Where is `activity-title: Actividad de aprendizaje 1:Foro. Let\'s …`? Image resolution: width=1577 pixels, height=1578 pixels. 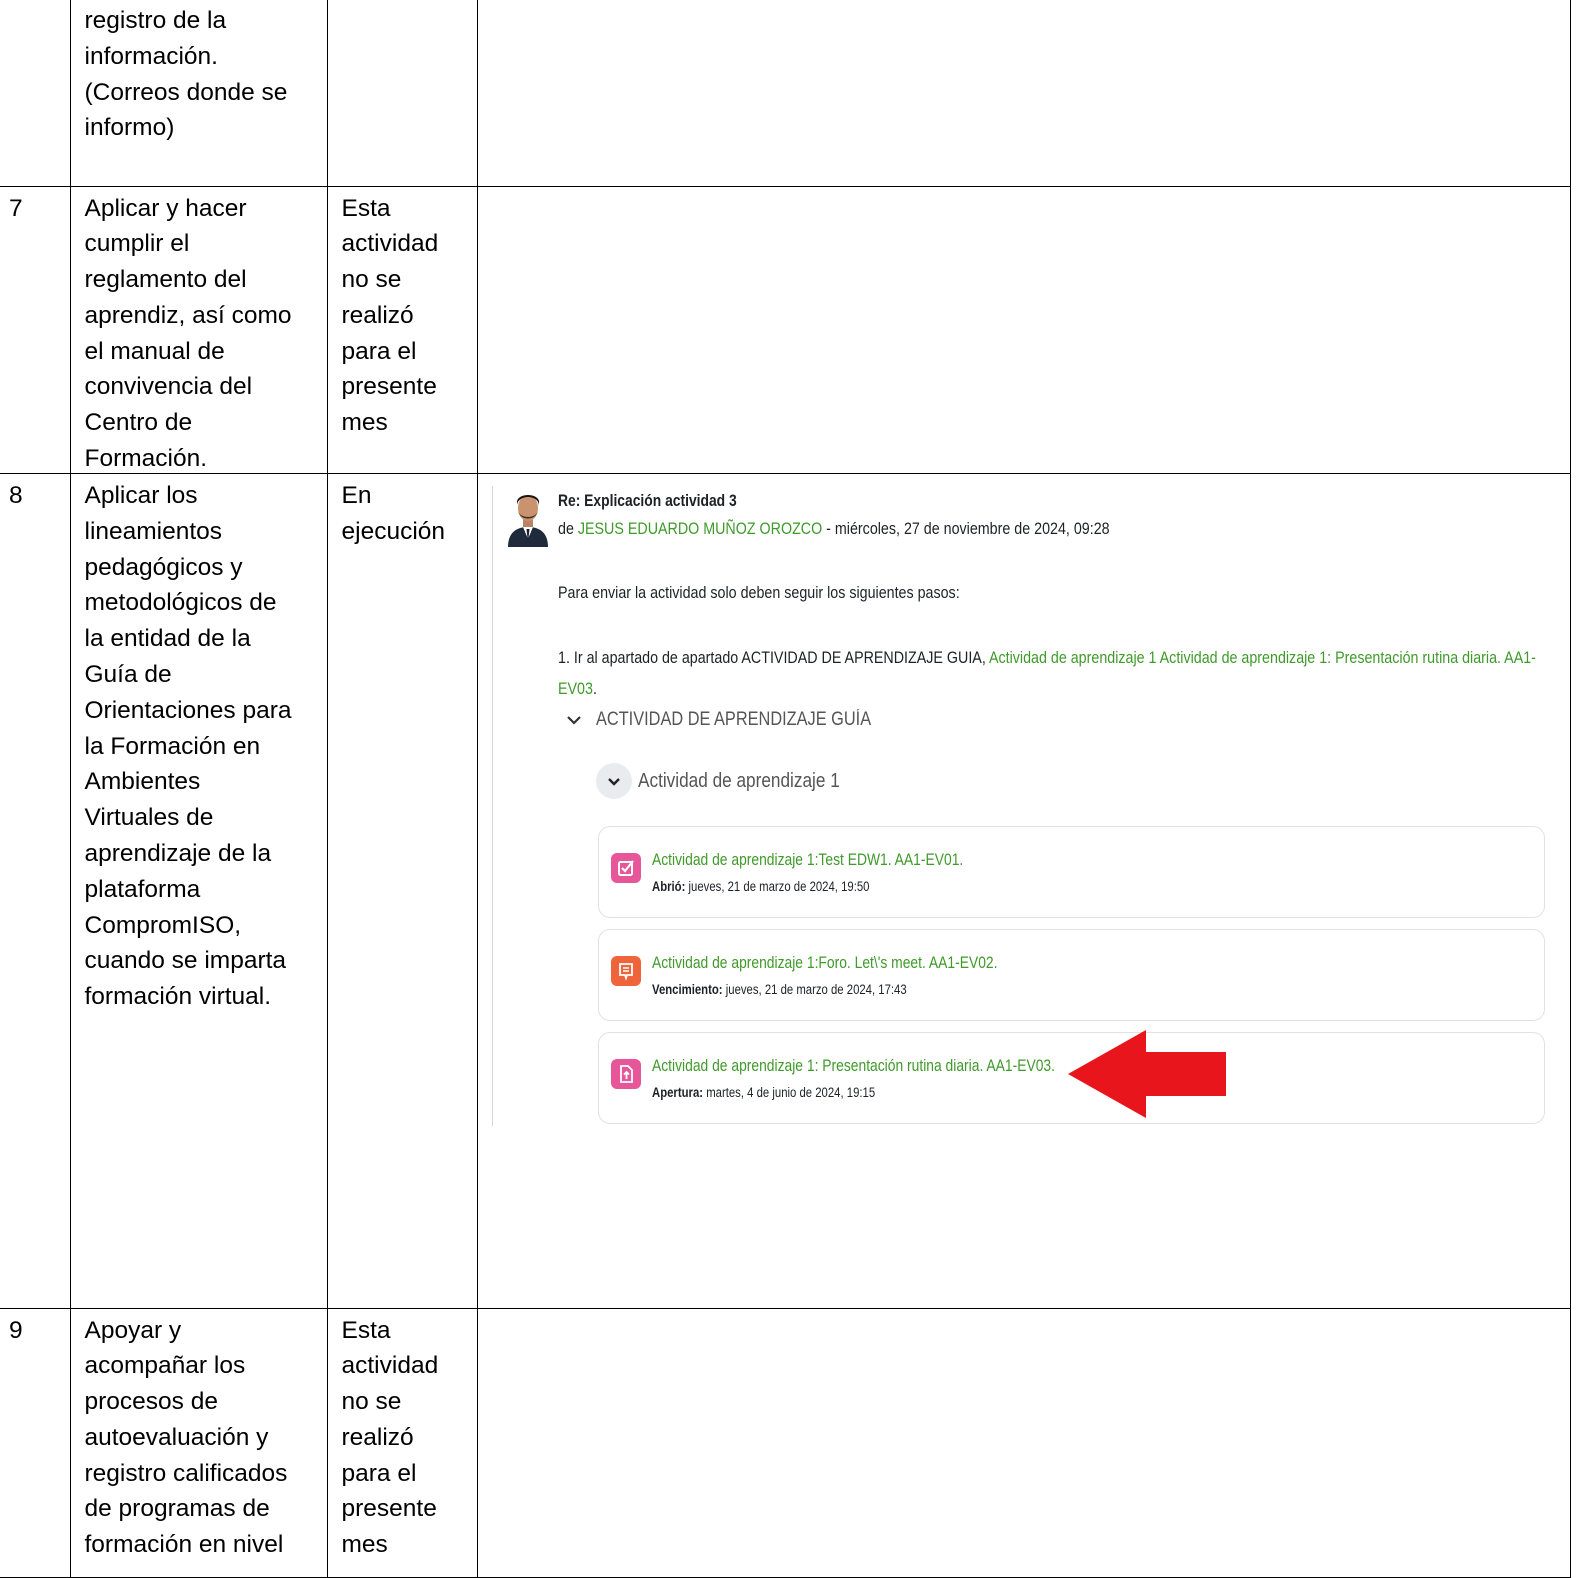 activity-title: Actividad de aprendizaje 1:Foro. Let\'s … is located at coordinates (825, 963).